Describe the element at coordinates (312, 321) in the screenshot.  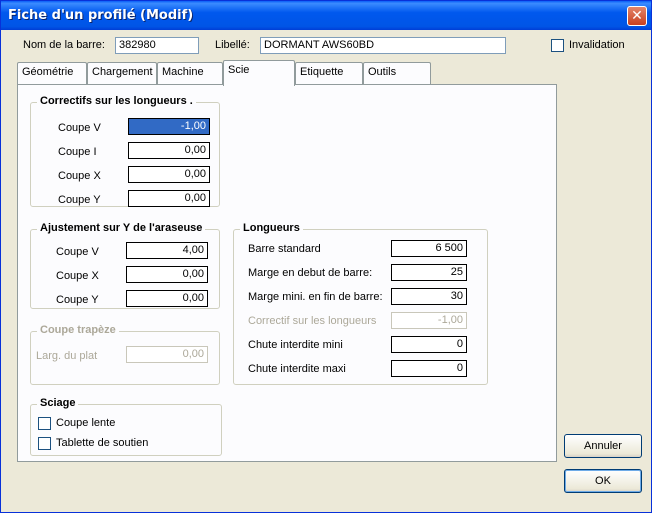
I see `correctif-longueurs-label: Correctif sur les longueurs` at that location.